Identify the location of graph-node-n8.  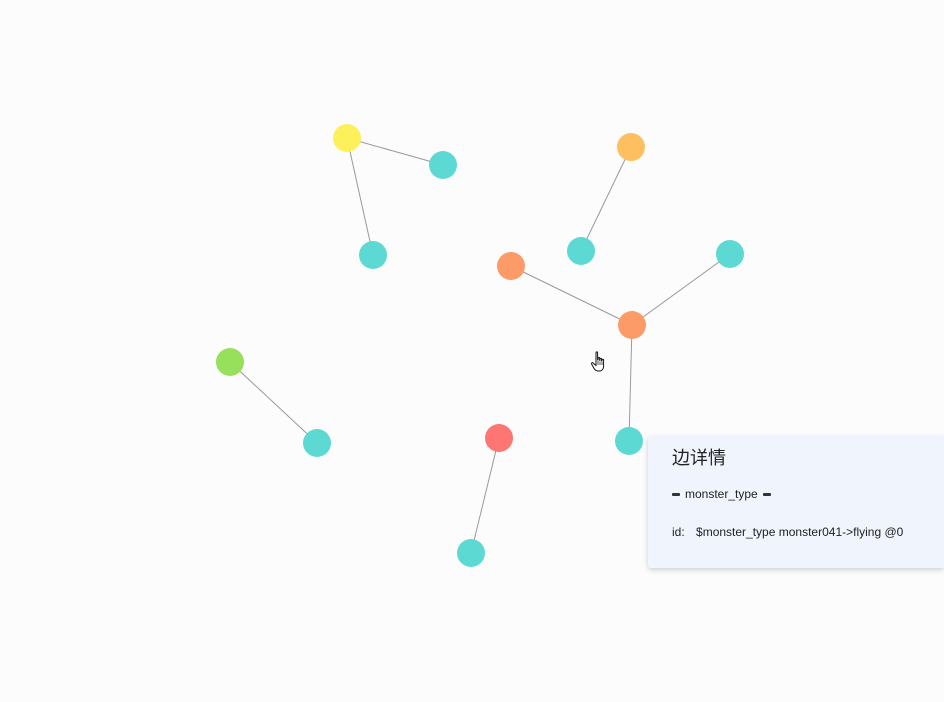
(730, 254).